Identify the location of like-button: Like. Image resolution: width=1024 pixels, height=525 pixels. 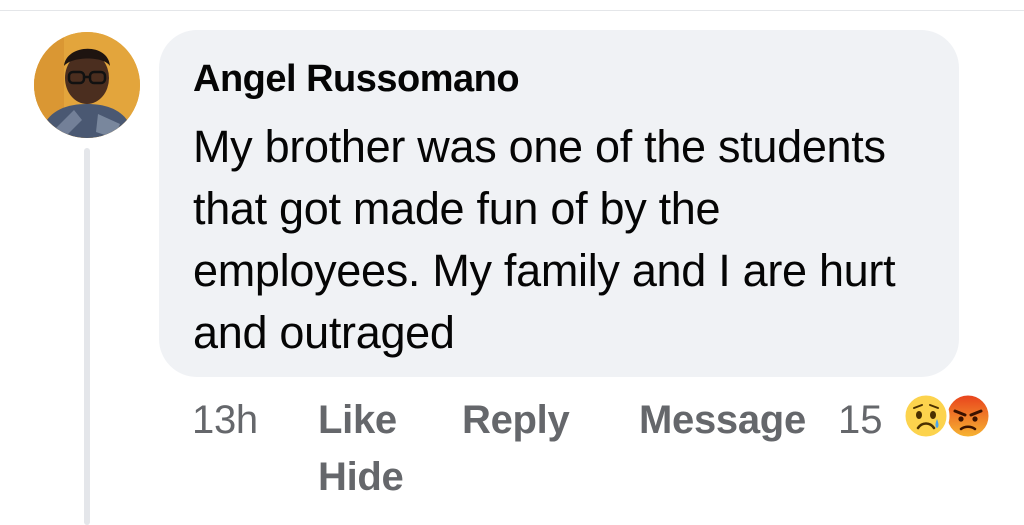
(357, 420).